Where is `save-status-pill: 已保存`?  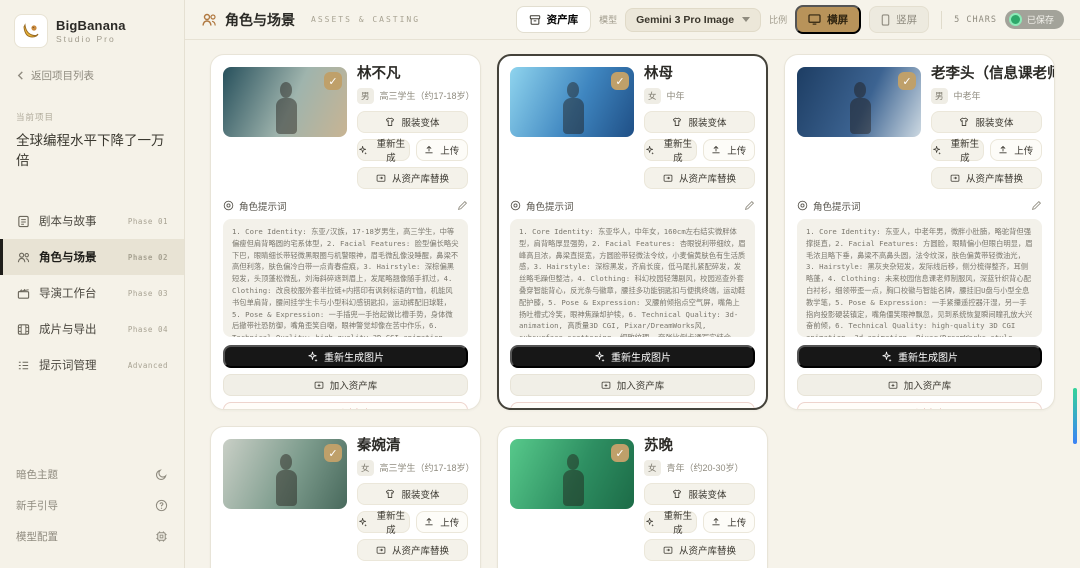
save-status-pill: 已保存 is located at coordinates (1034, 19).